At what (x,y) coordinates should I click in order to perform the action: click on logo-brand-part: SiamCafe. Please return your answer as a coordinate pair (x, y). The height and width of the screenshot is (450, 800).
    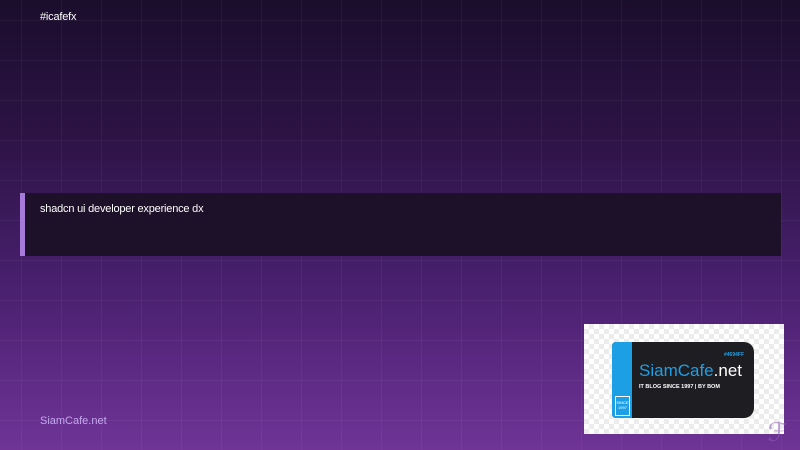
    Looking at the image, I should click on (676, 370).